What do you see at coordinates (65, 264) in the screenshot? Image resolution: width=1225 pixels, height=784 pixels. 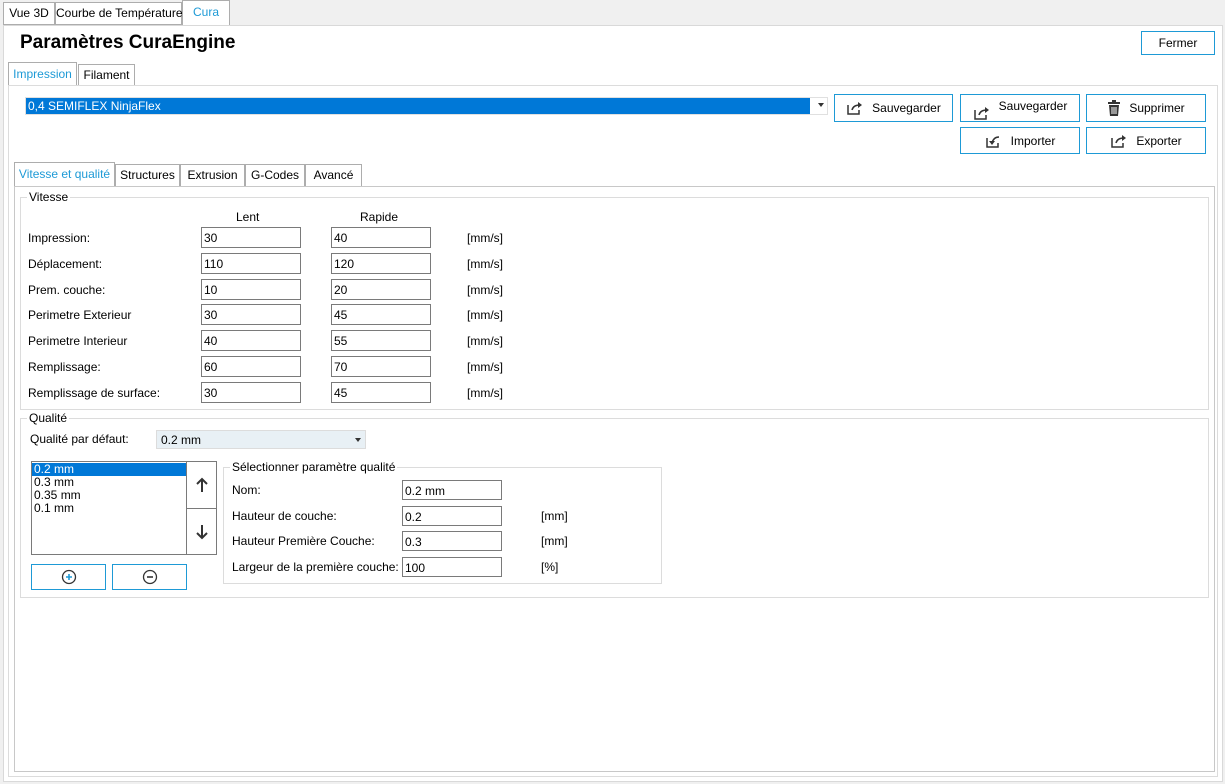 I see `speed-row-label: Déplacement:` at bounding box center [65, 264].